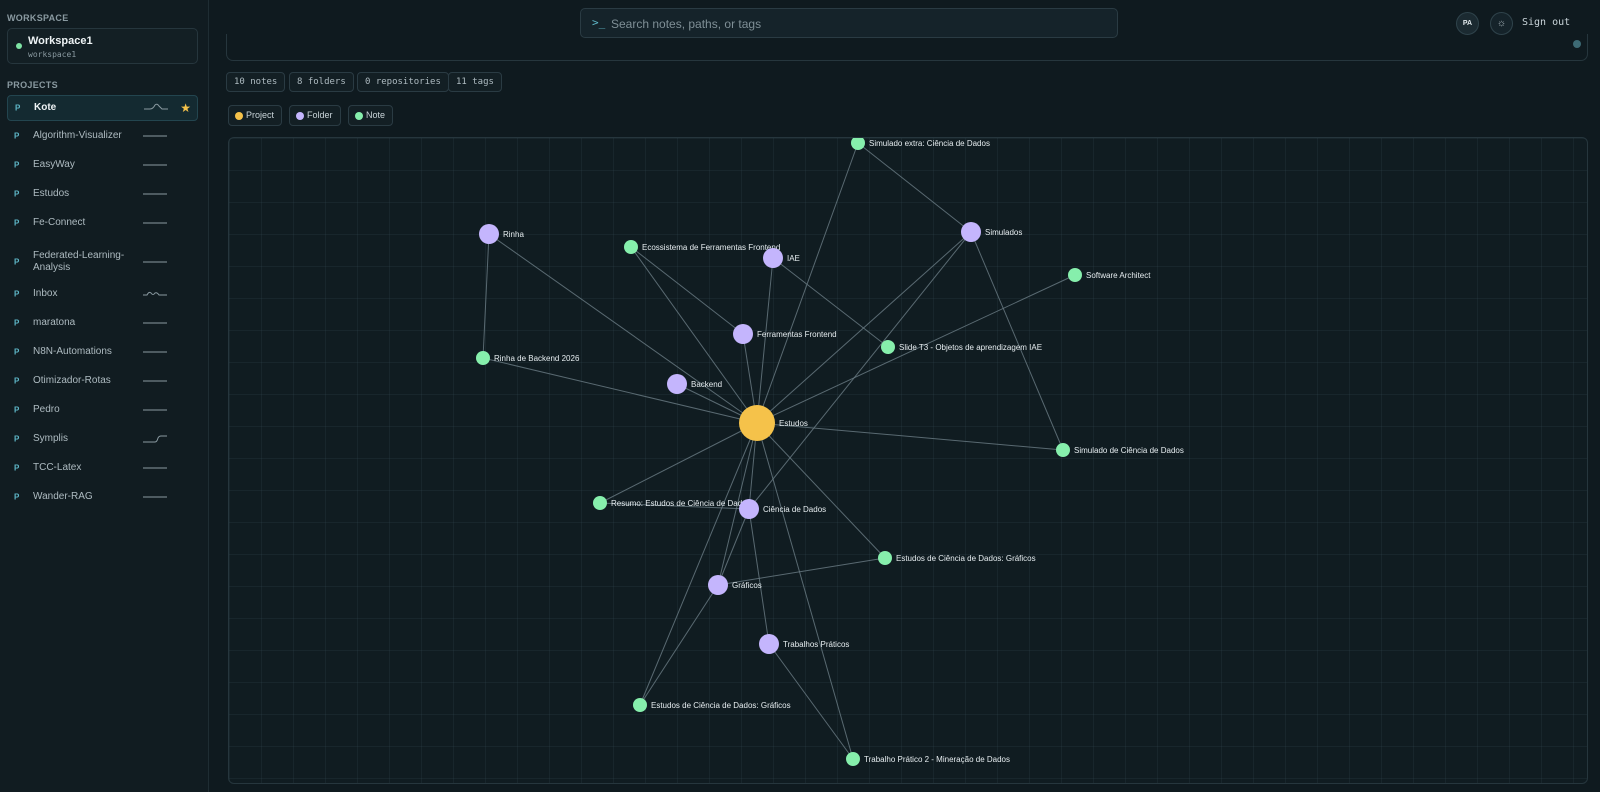 The image size is (1600, 792). I want to click on graph-node-note: Resumo: Estudos de Ciência de Dados, so click(672, 503).